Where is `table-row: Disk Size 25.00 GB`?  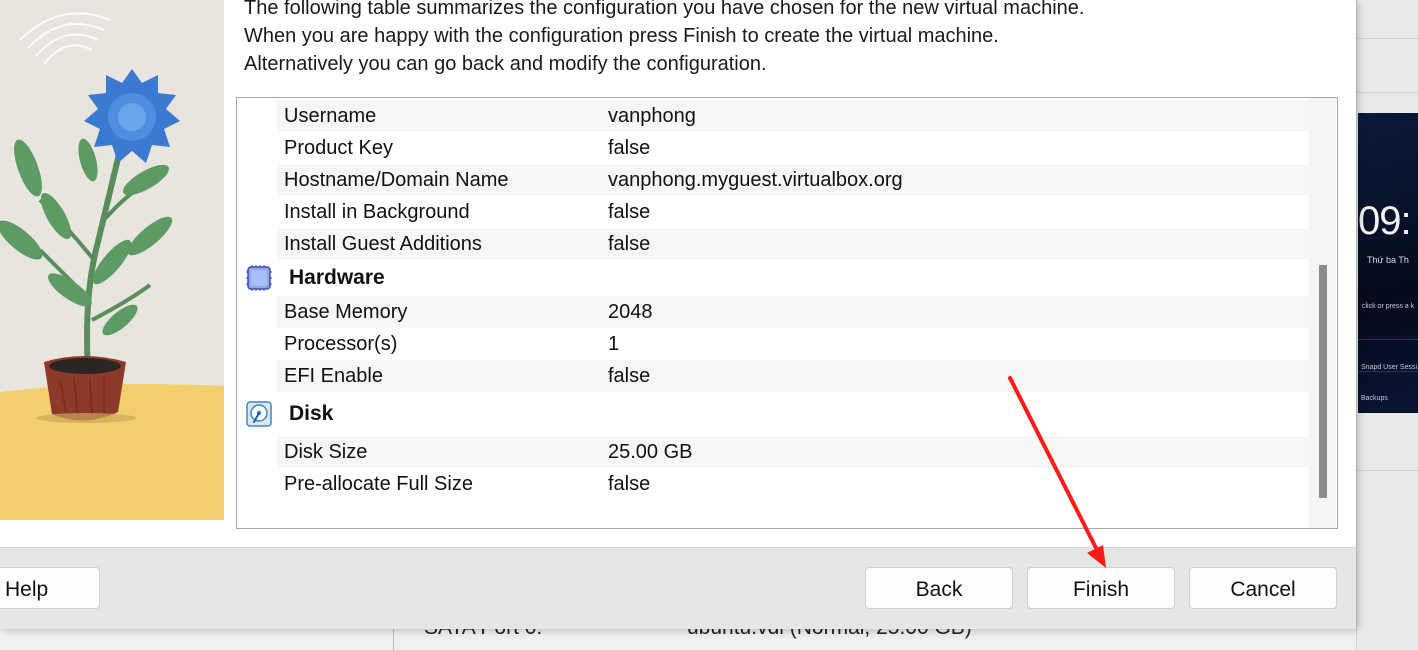
table-row: Disk Size 25.00 GB is located at coordinates (793, 452).